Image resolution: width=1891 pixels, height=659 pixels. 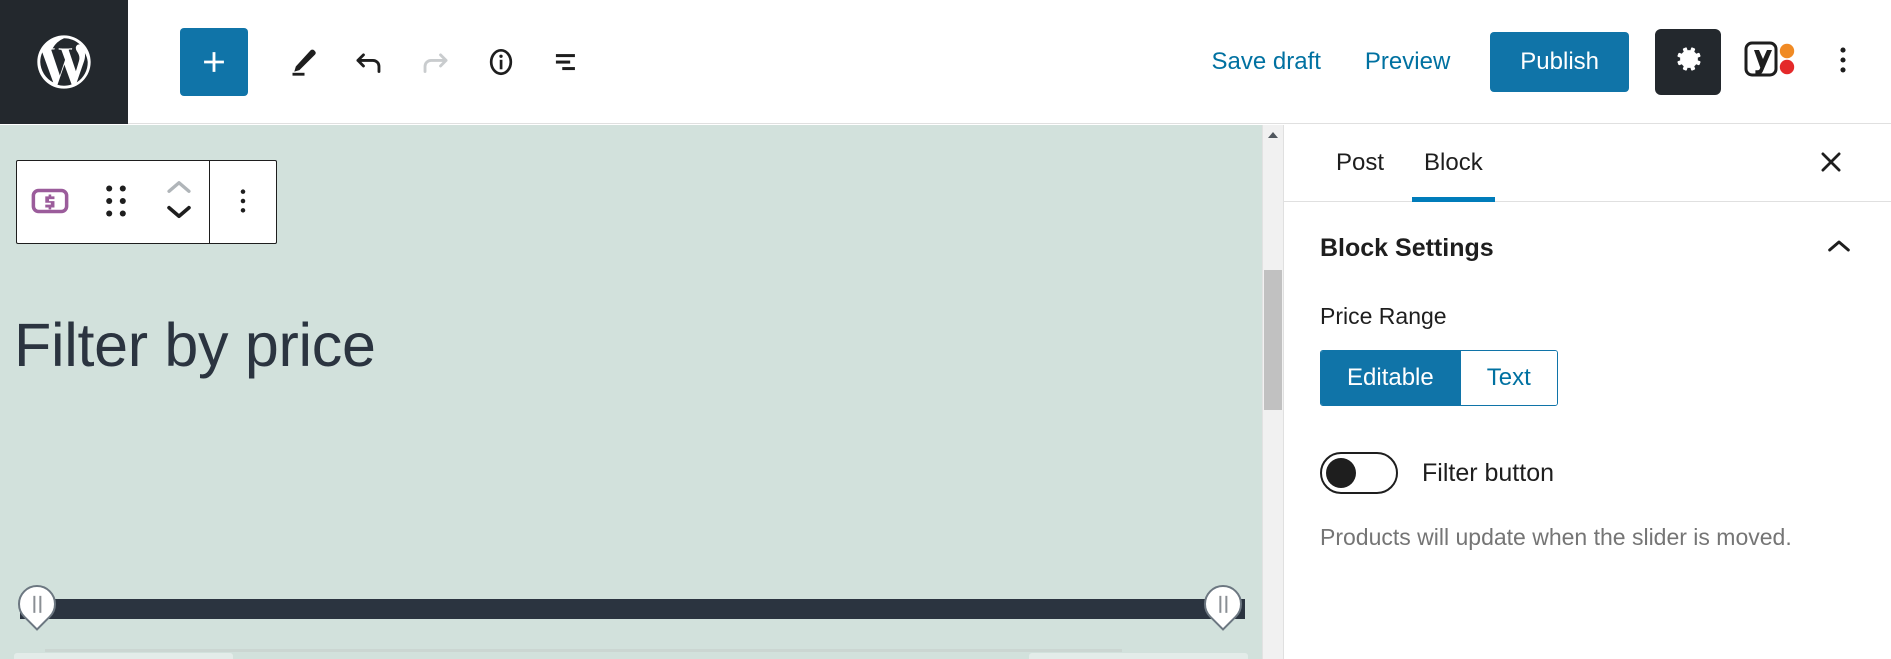 What do you see at coordinates (583, 650) in the screenshot?
I see `canvas-divider` at bounding box center [583, 650].